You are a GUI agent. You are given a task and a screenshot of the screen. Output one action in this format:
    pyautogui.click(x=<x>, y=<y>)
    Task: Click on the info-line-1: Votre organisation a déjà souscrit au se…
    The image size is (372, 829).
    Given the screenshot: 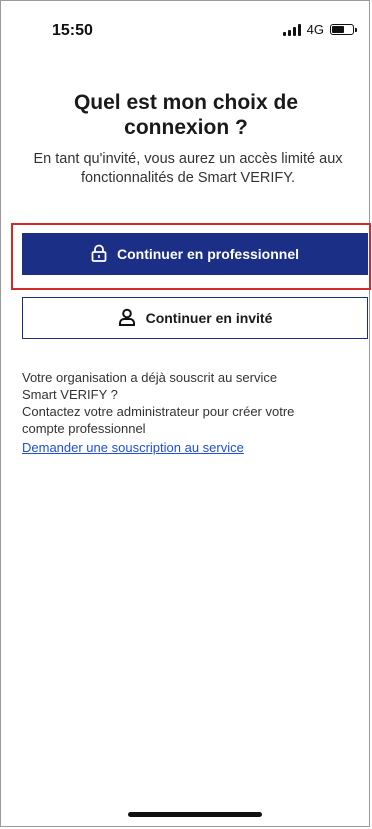 What is the action you would take?
    pyautogui.click(x=150, y=377)
    